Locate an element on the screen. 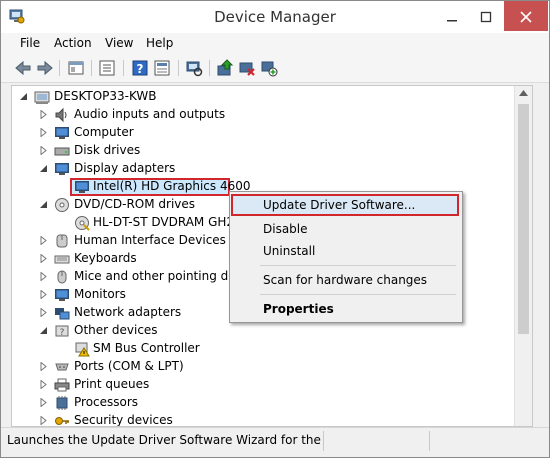 The image size is (550, 458). tree-node-label: Computer is located at coordinates (104, 132).